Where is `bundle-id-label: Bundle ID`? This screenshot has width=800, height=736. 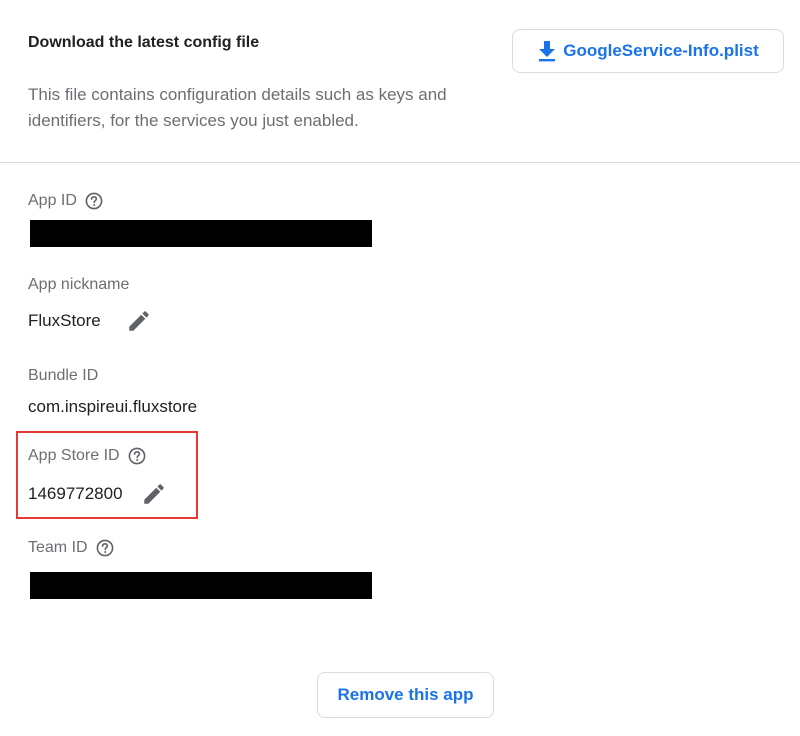 bundle-id-label: Bundle ID is located at coordinates (63, 376).